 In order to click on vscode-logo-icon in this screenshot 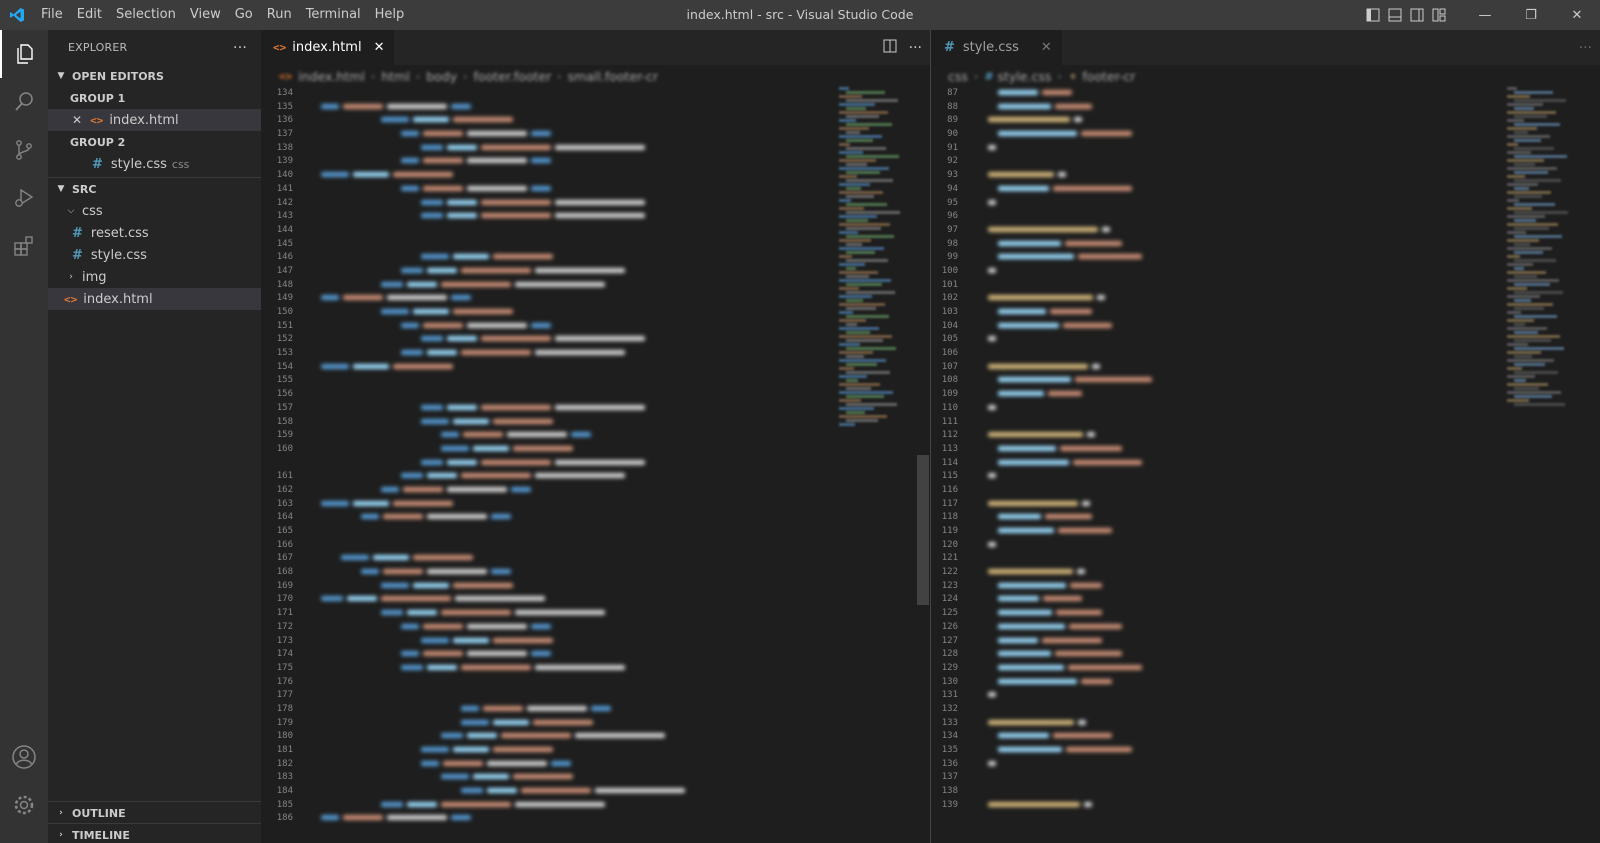, I will do `click(17, 15)`.